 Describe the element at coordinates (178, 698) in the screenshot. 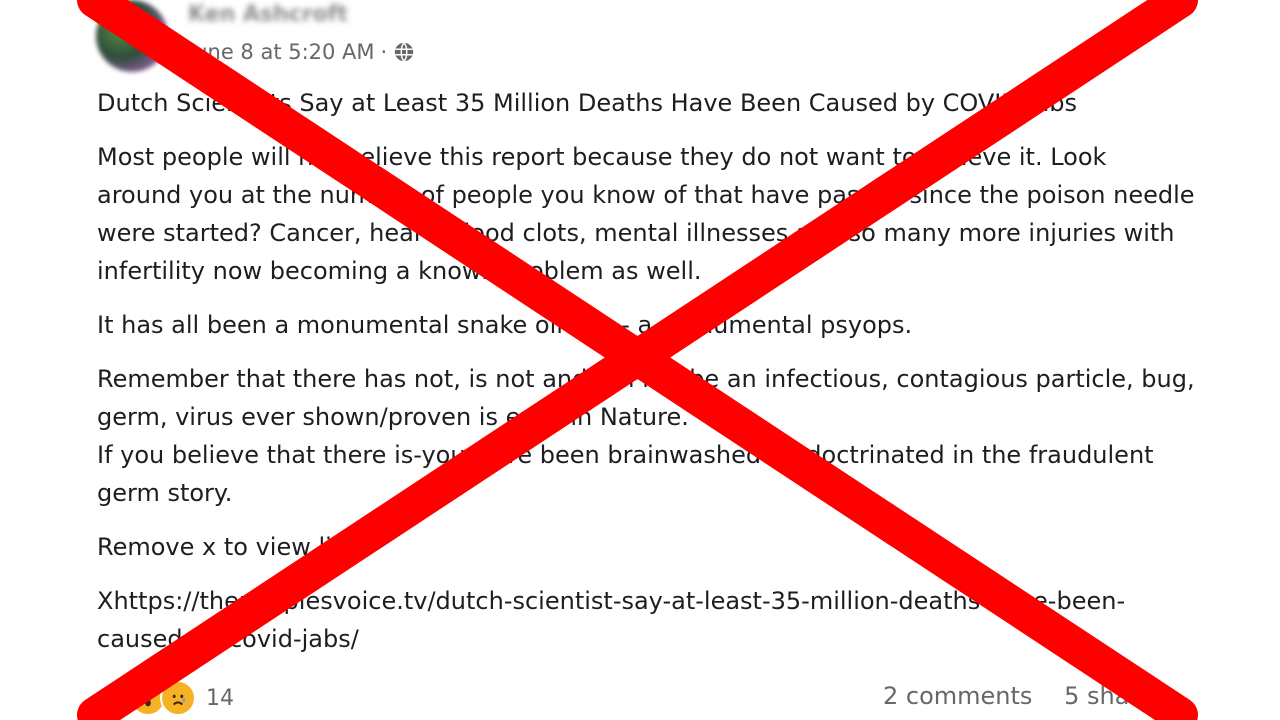

I see `sad-icon` at that location.